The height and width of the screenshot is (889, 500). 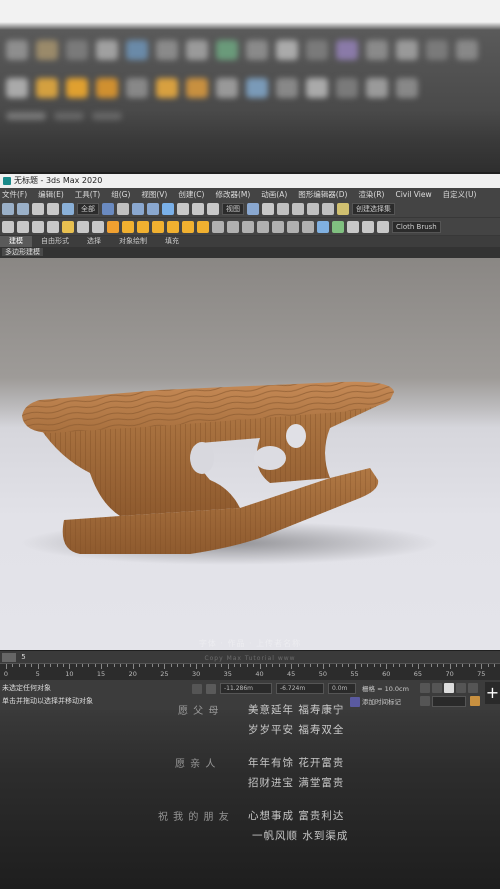 What do you see at coordinates (194, 817) in the screenshot?
I see `poem-who-3: 祝 我 的 朋 友` at bounding box center [194, 817].